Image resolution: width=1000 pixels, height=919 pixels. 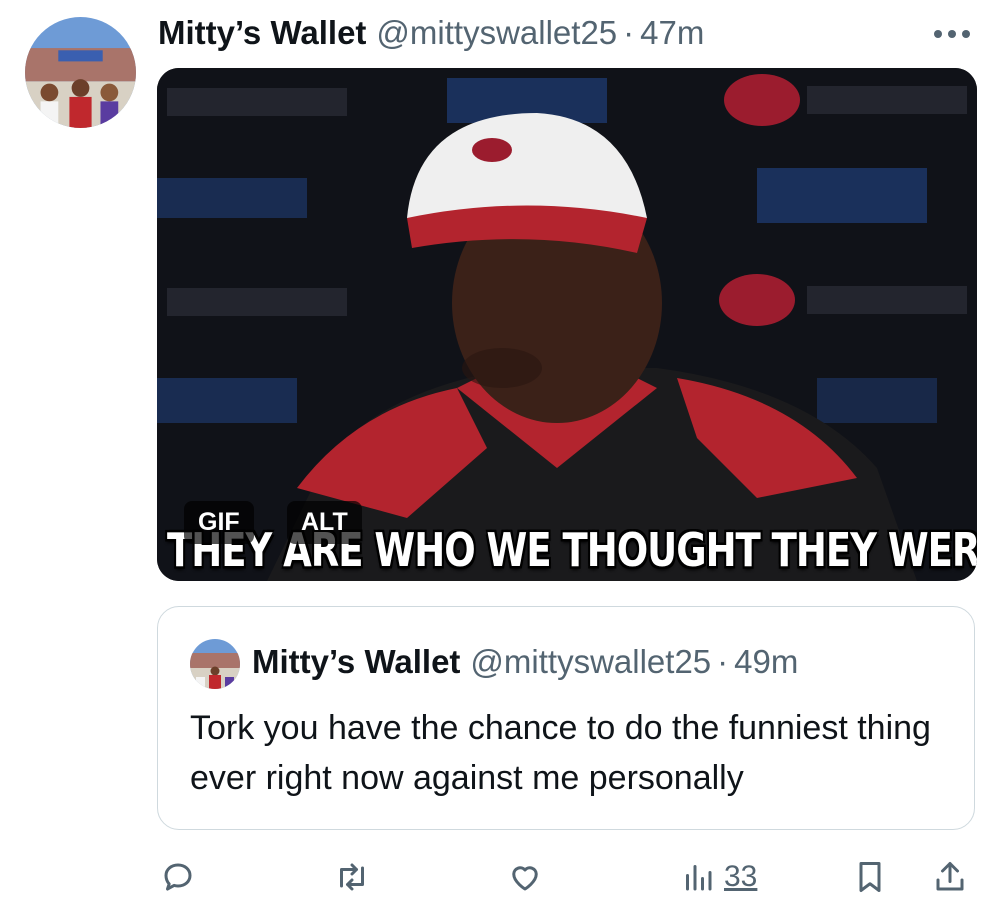 I want to click on bookmark-button, so click(x=870, y=877).